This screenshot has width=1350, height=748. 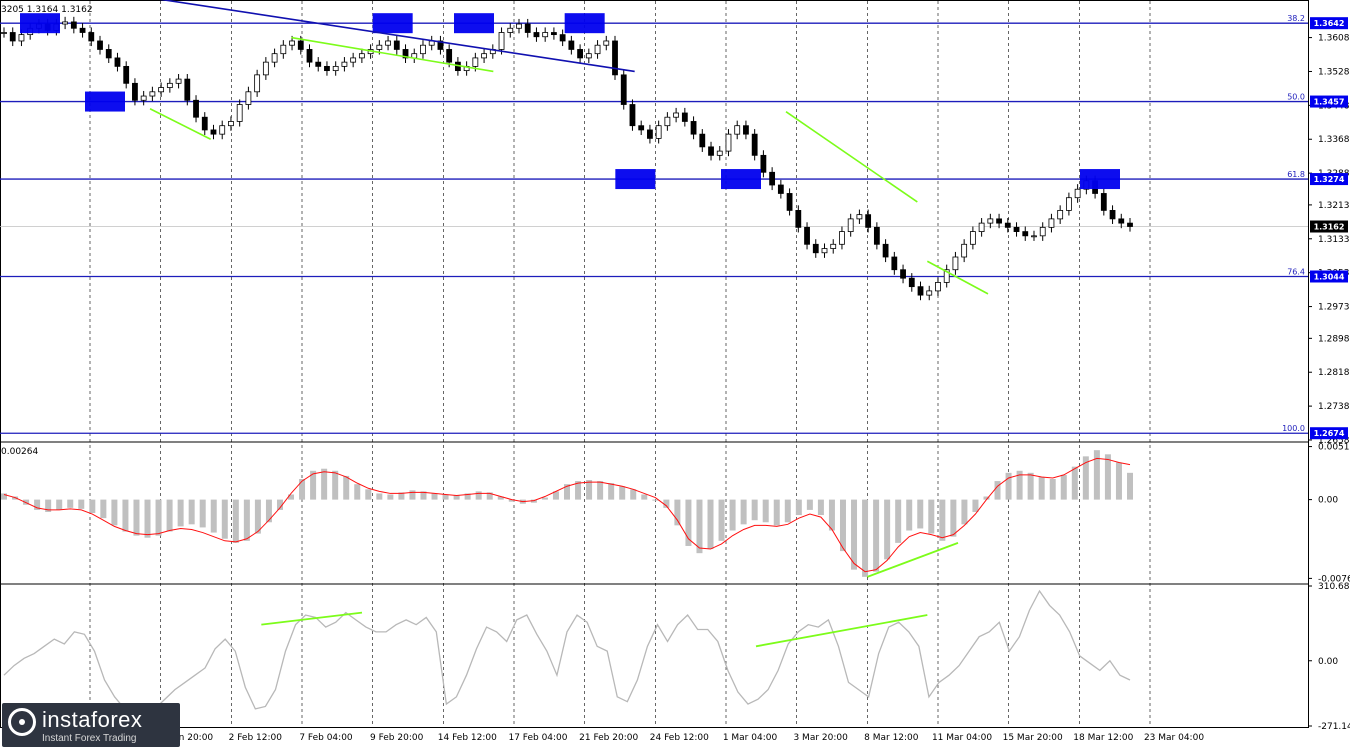 What do you see at coordinates (1174, 738) in the screenshot?
I see `x-tick-label: 23 Mar 04:00` at bounding box center [1174, 738].